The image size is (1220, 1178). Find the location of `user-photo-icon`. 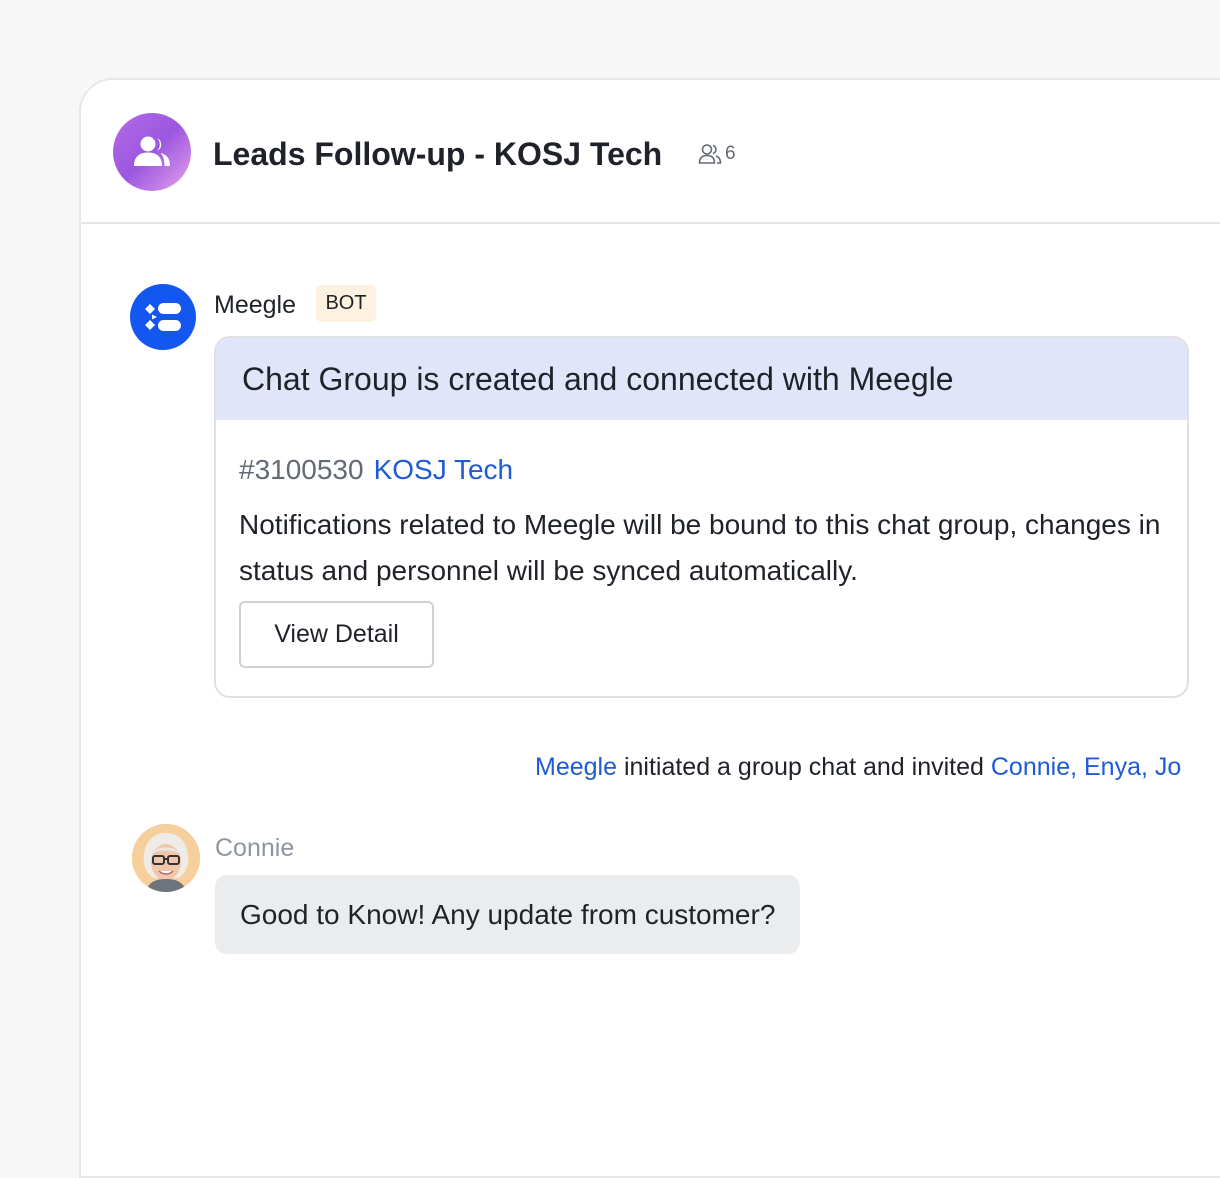

user-photo-icon is located at coordinates (166, 858).